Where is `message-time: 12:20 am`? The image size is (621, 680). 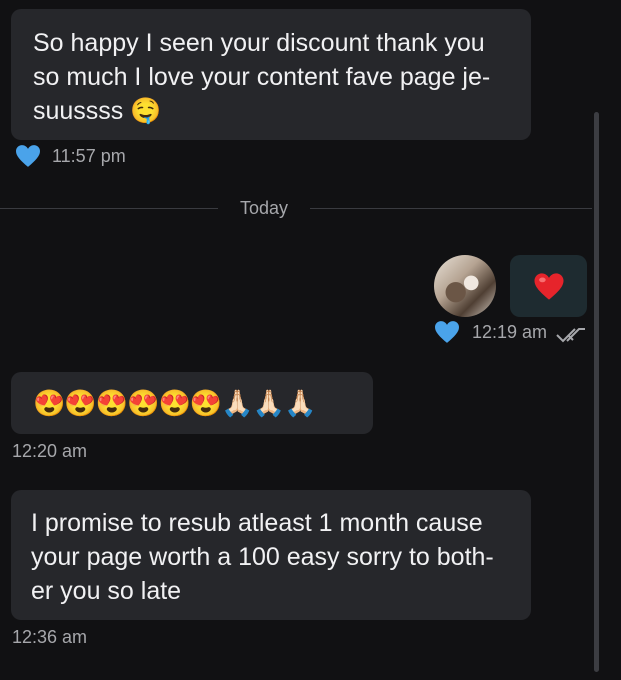 message-time: 12:20 am is located at coordinates (50, 451).